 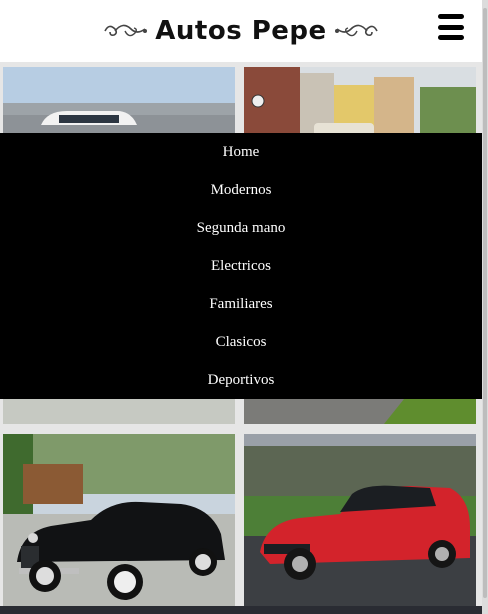 What do you see at coordinates (241, 380) in the screenshot?
I see `nav-item-deportivos: Deportivos` at bounding box center [241, 380].